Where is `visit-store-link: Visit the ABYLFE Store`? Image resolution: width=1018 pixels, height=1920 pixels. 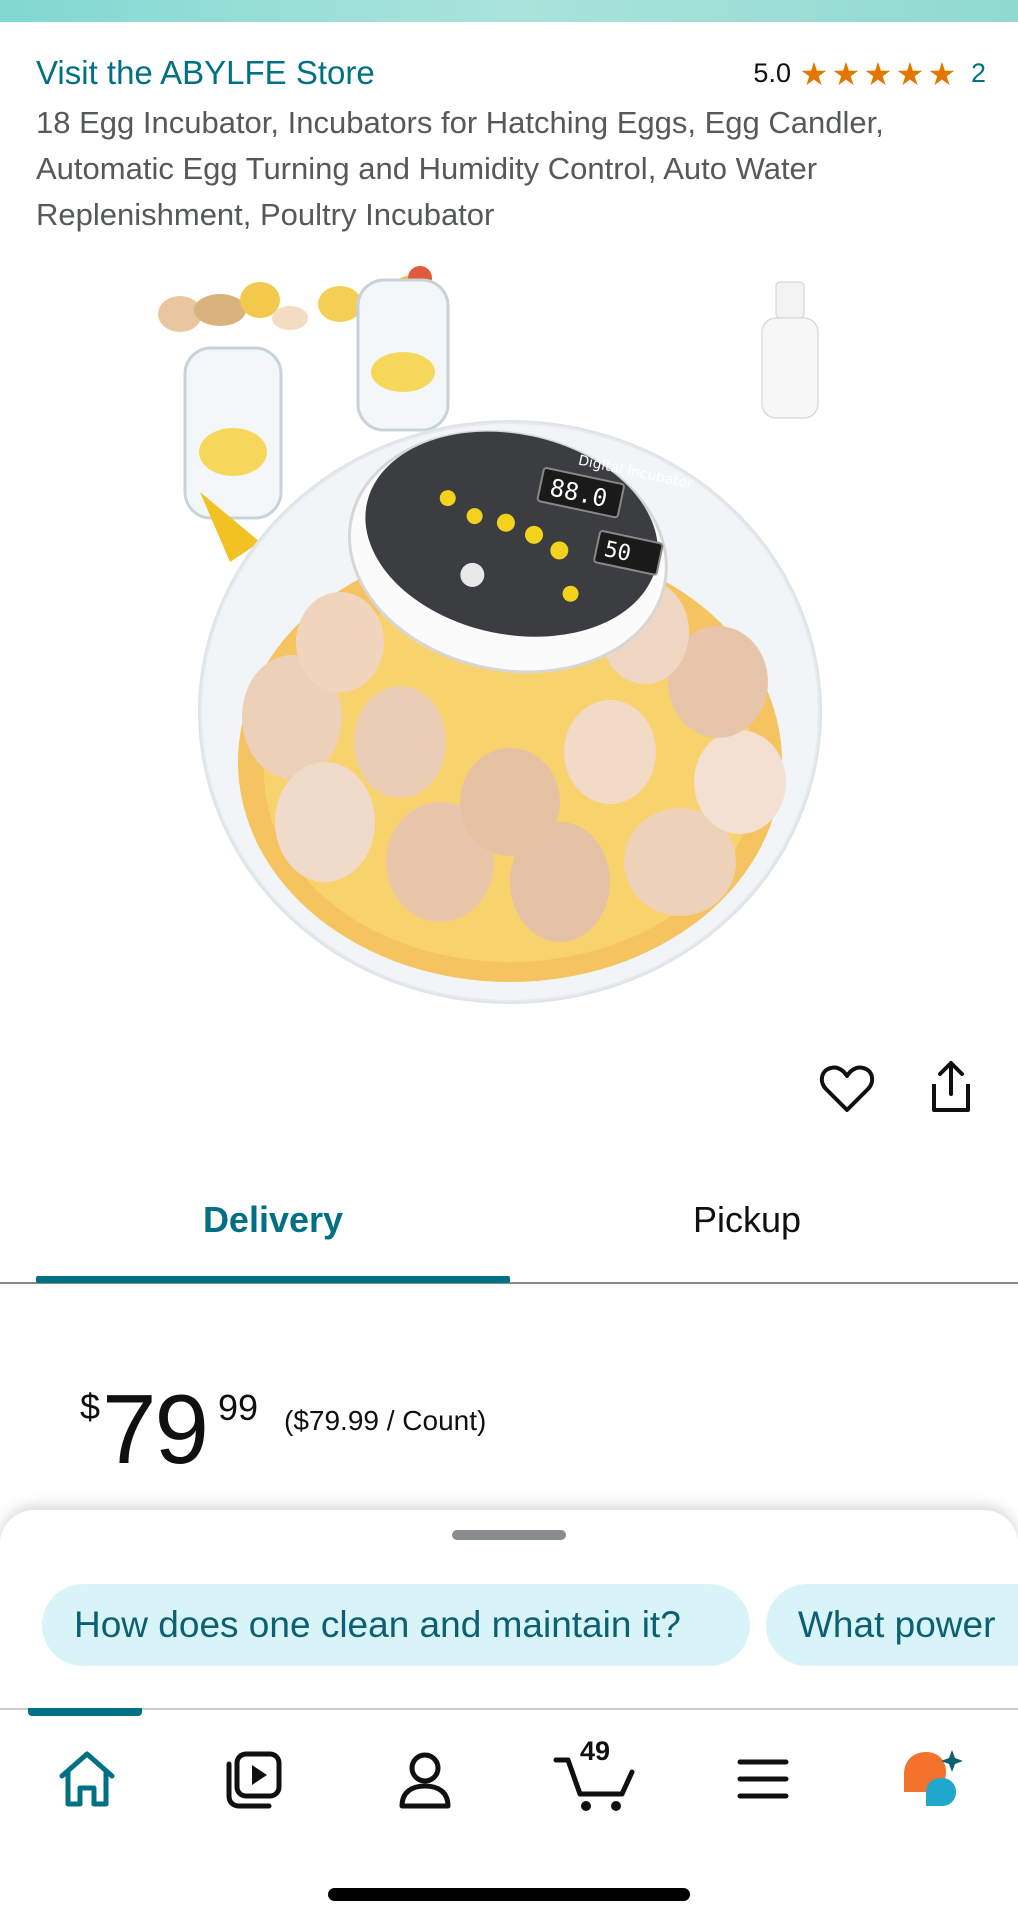
visit-store-link: Visit the ABYLFE Store is located at coordinates (205, 73).